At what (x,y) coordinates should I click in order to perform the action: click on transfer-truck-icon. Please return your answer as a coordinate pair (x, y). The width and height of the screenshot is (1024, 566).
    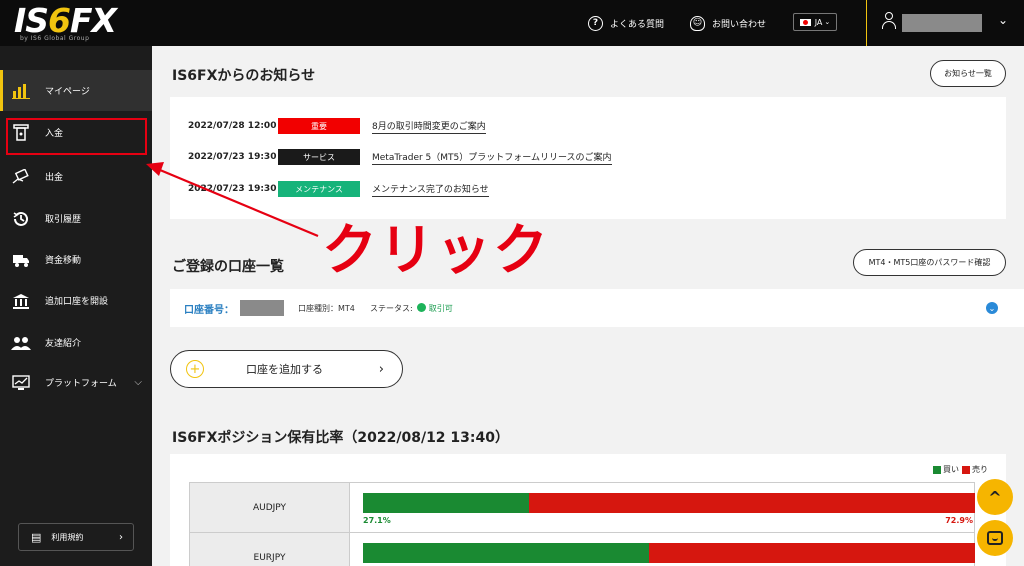
    Looking at the image, I should click on (21, 260).